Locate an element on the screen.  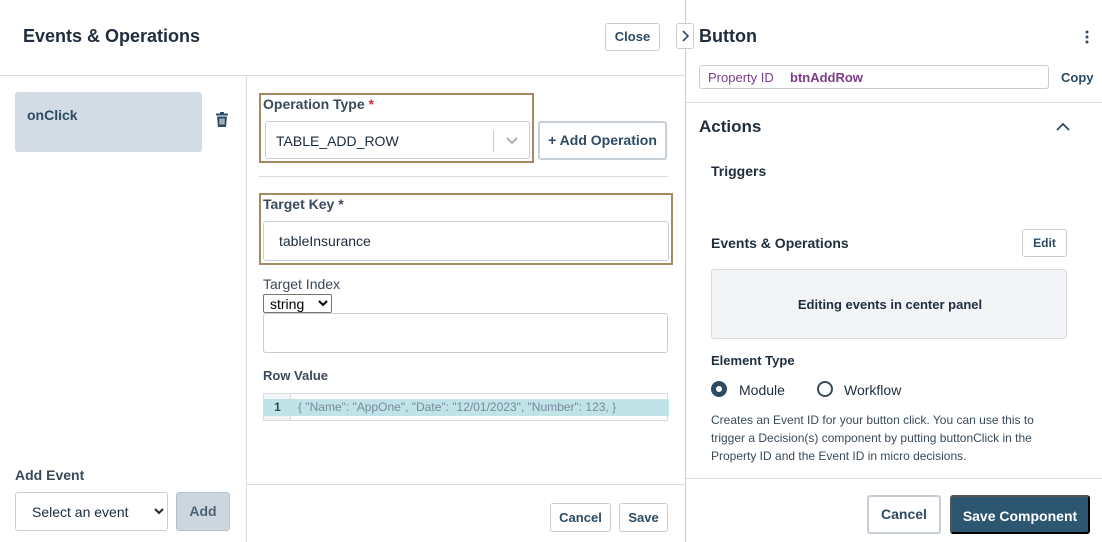
operation-type-group: Operation Type * TABLE_ADD_ROW is located at coordinates (396, 128).